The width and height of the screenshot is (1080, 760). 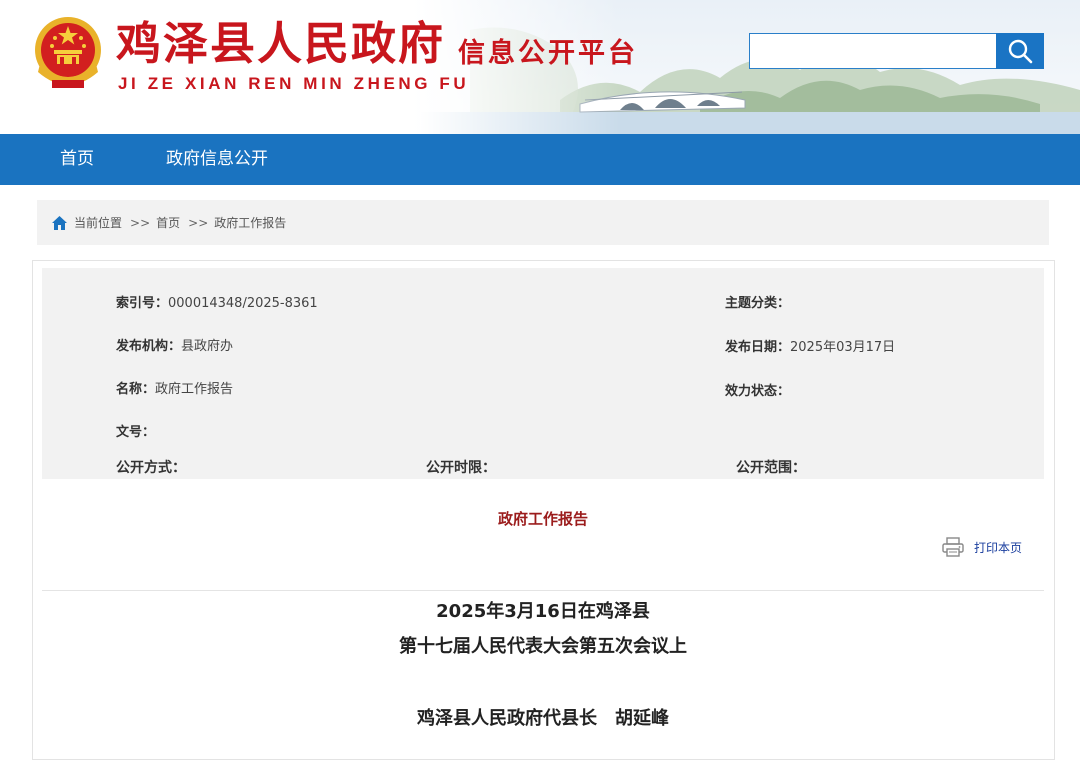 What do you see at coordinates (136, 389) in the screenshot?
I see `meta-name-label: 名称：` at bounding box center [136, 389].